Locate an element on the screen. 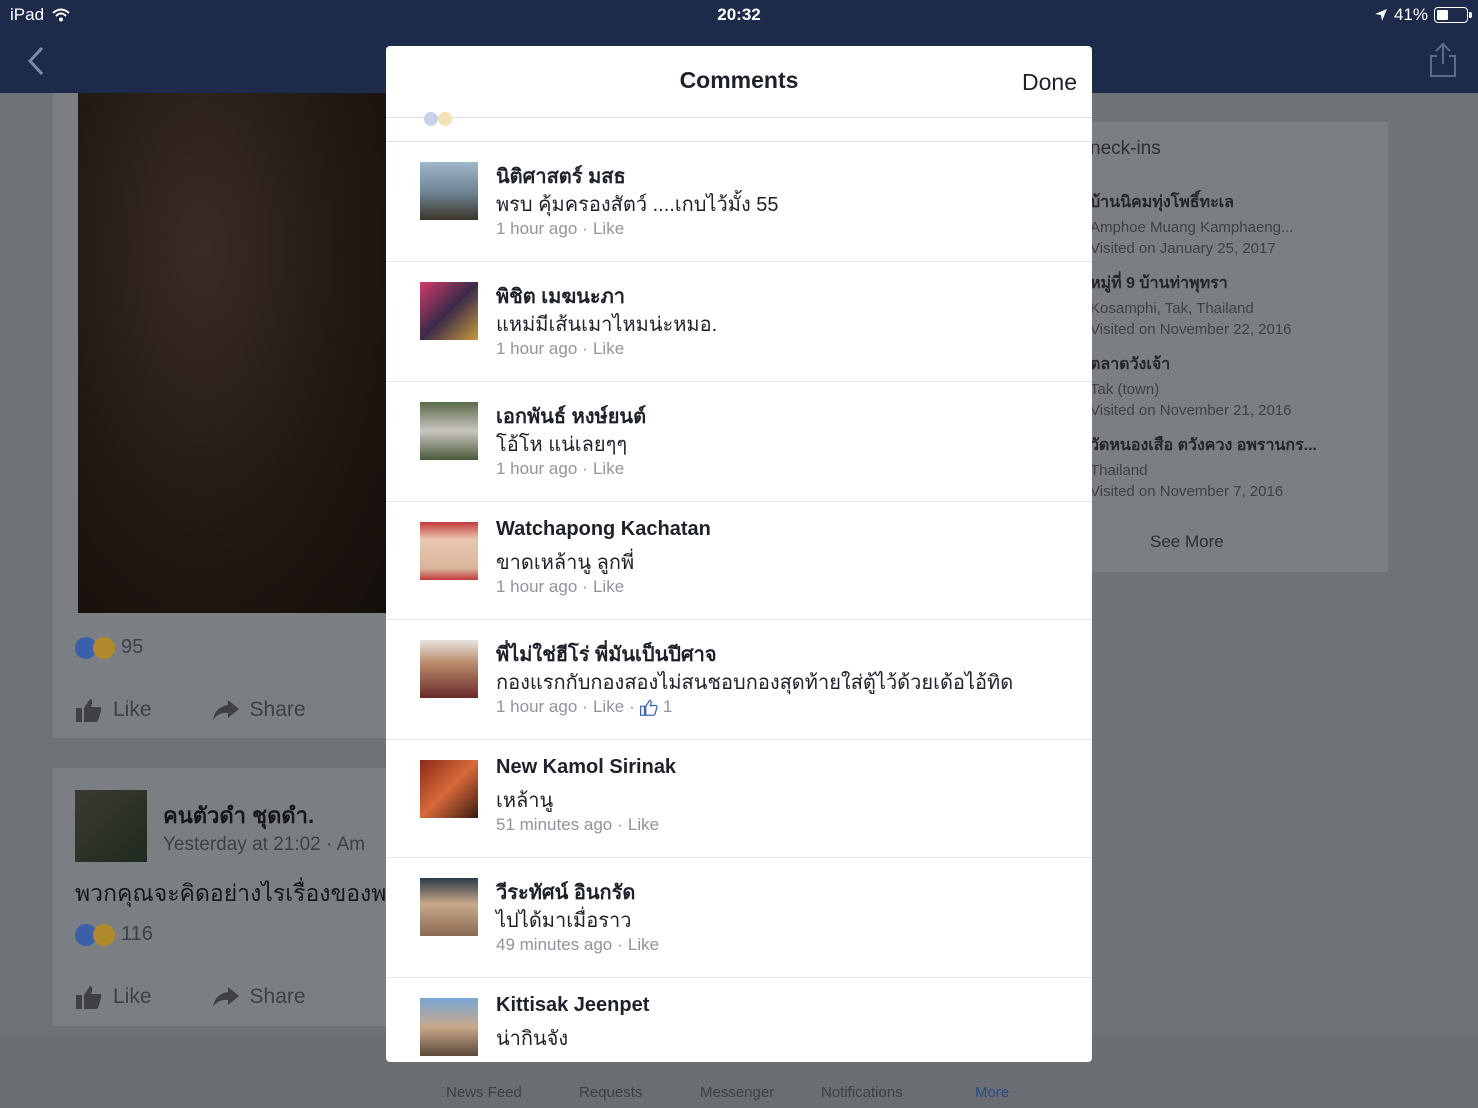  comment-meta: 49 minutes ago · Like is located at coordinates (577, 945).